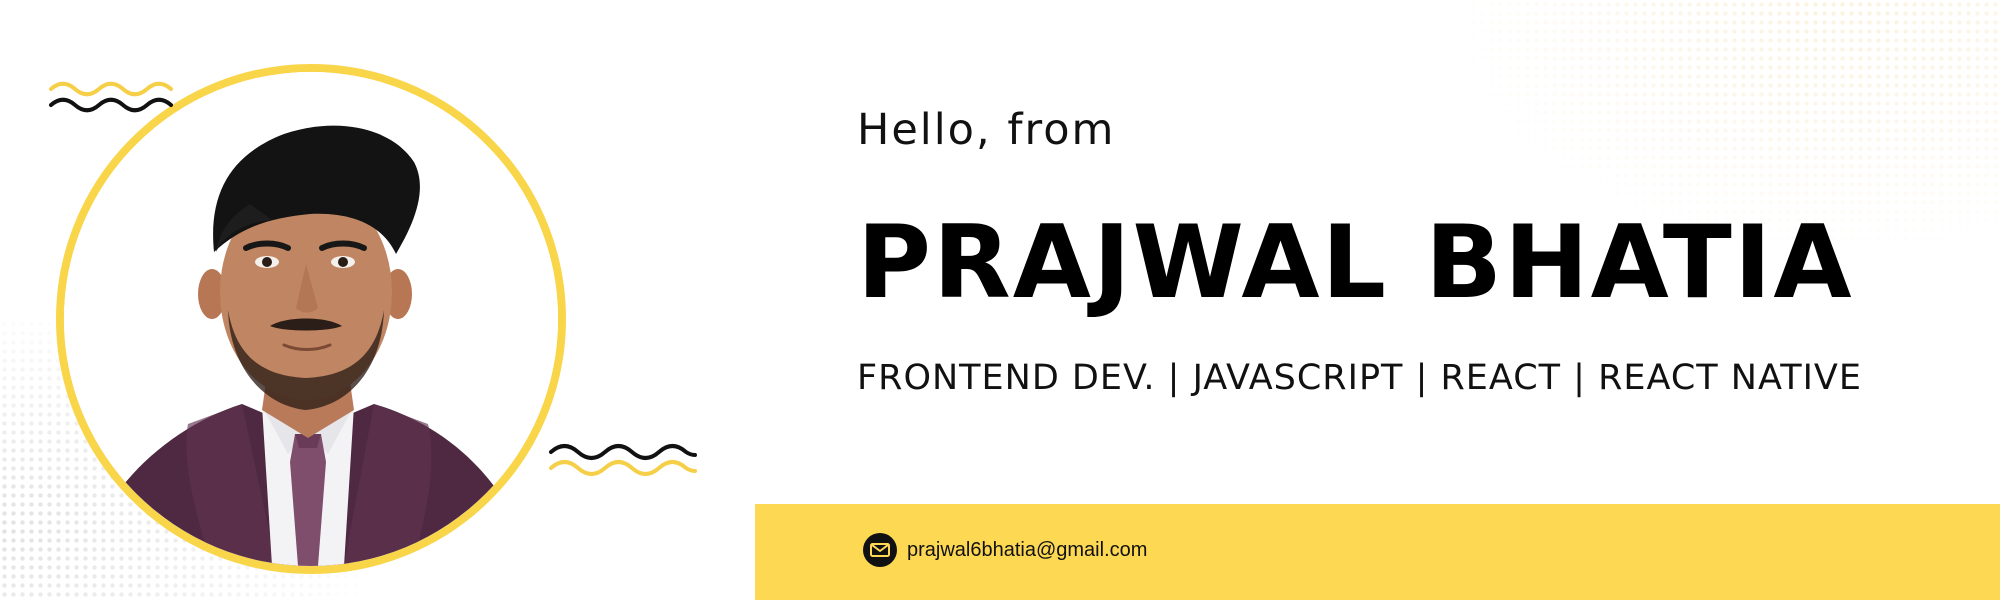 This screenshot has width=2000, height=600. What do you see at coordinates (1377, 552) in the screenshot?
I see `contact-bar: prajwal6bhatia@gmail.com` at bounding box center [1377, 552].